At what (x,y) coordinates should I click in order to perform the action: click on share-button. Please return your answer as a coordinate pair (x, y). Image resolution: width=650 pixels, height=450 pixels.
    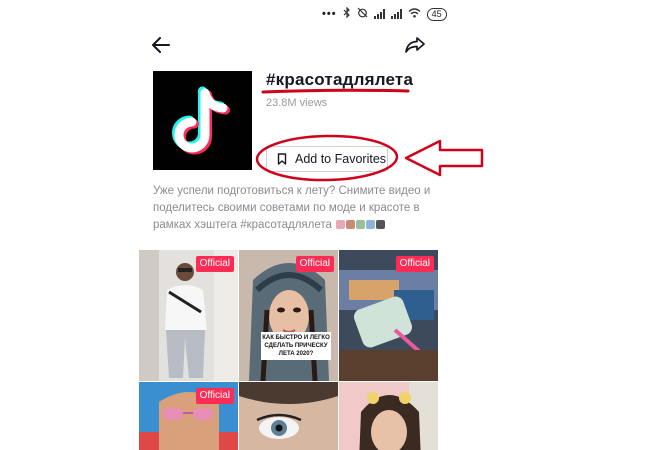
    Looking at the image, I should click on (415, 45).